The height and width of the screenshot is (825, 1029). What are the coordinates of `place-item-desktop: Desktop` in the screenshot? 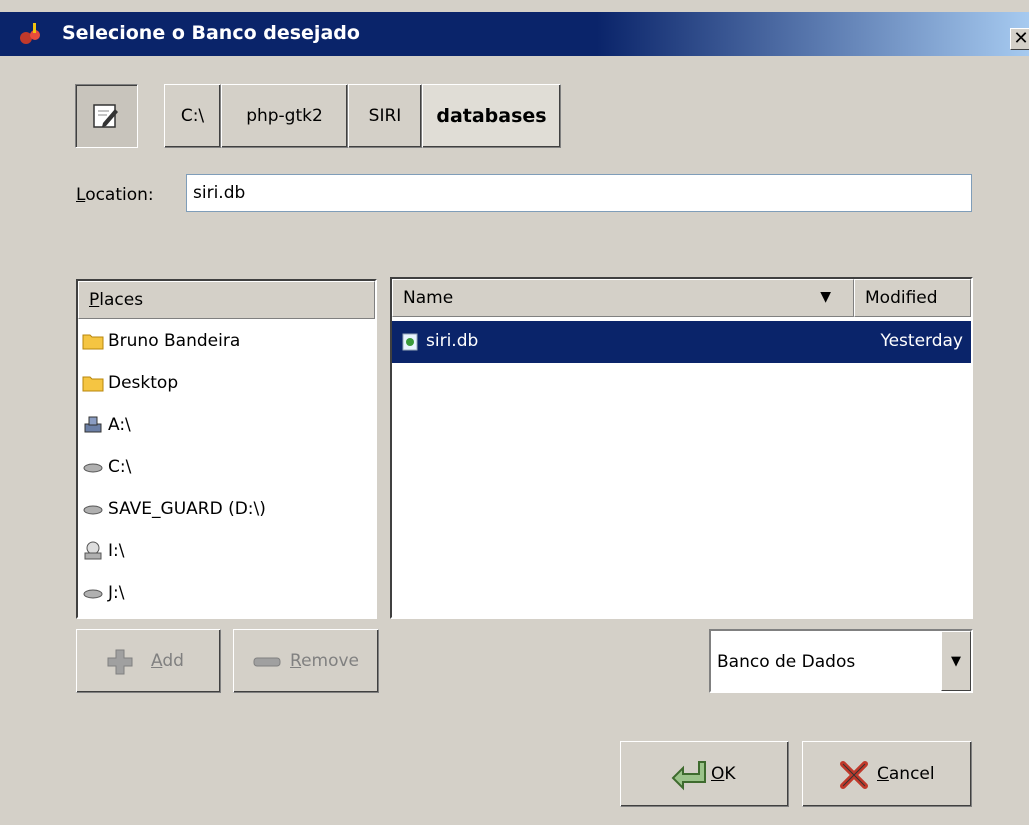 It's located at (130, 383).